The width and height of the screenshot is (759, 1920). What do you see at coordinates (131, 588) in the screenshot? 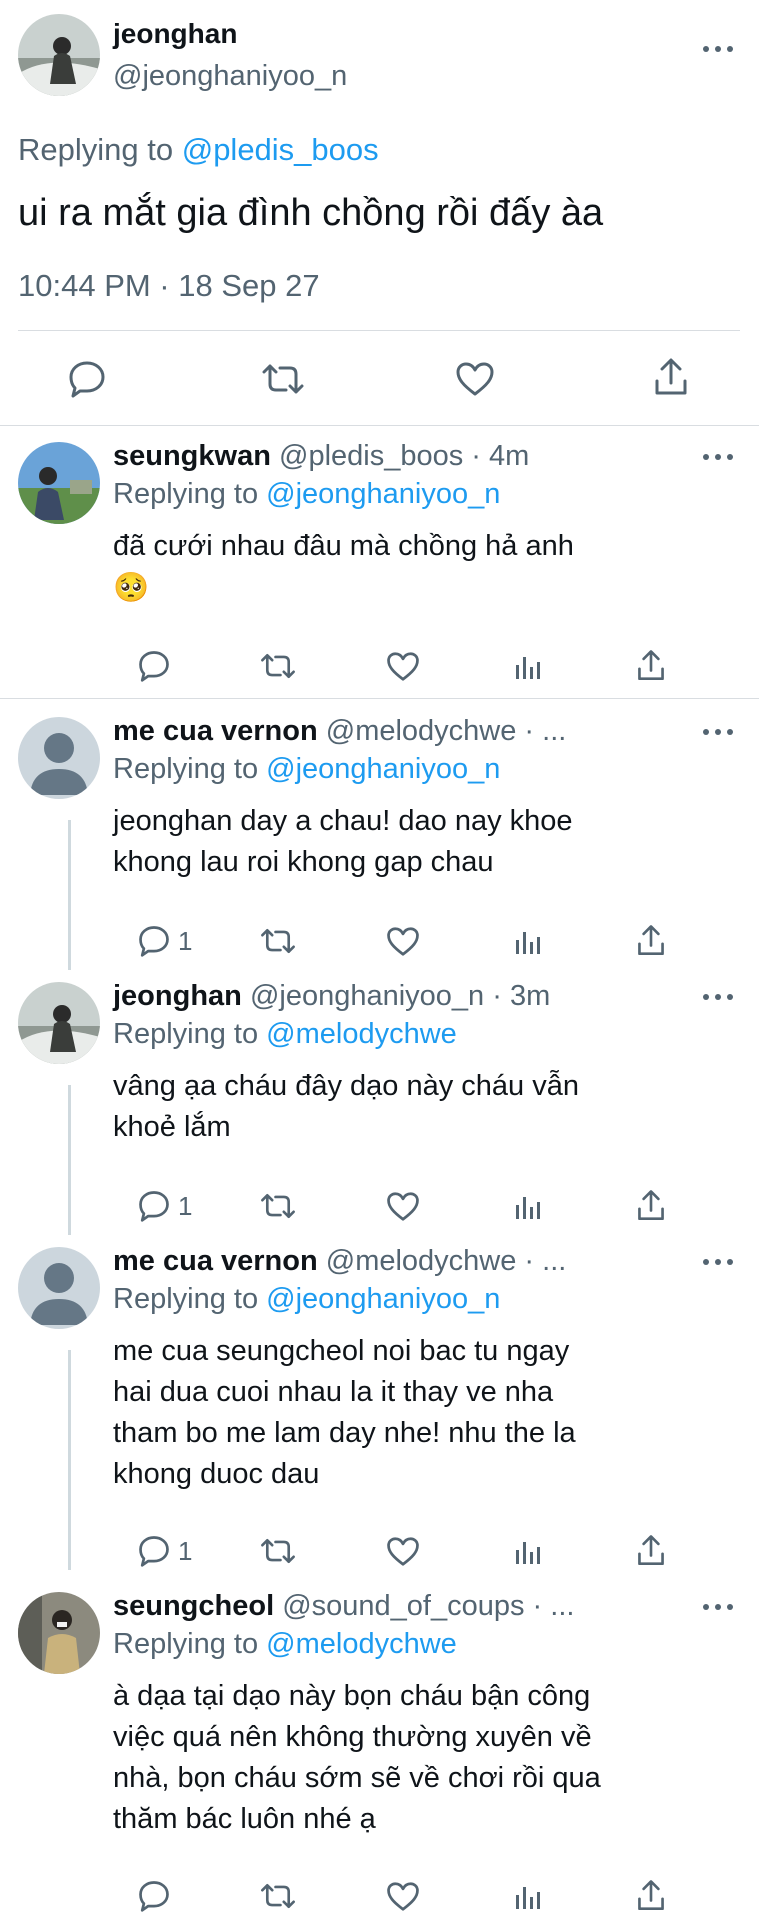
I see `reply-text-line: 🥺` at bounding box center [131, 588].